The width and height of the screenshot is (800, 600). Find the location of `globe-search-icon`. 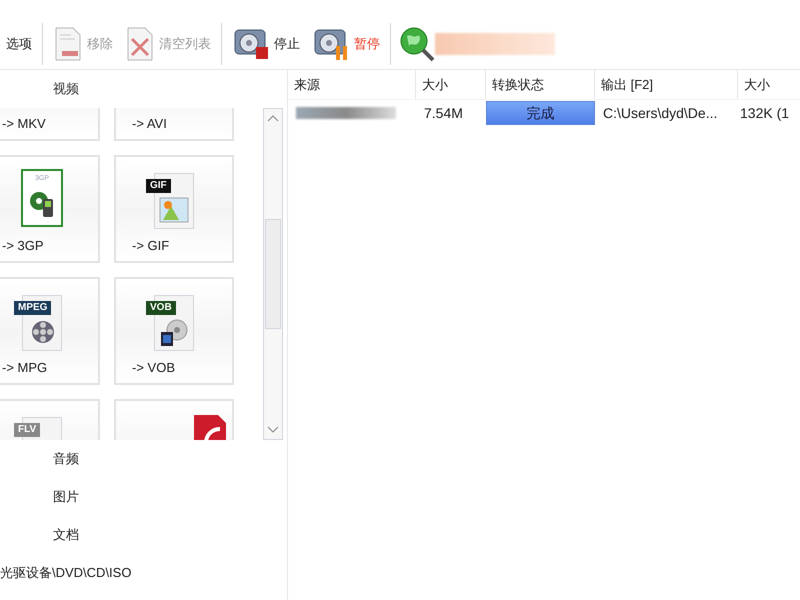

globe-search-icon is located at coordinates (417, 44).